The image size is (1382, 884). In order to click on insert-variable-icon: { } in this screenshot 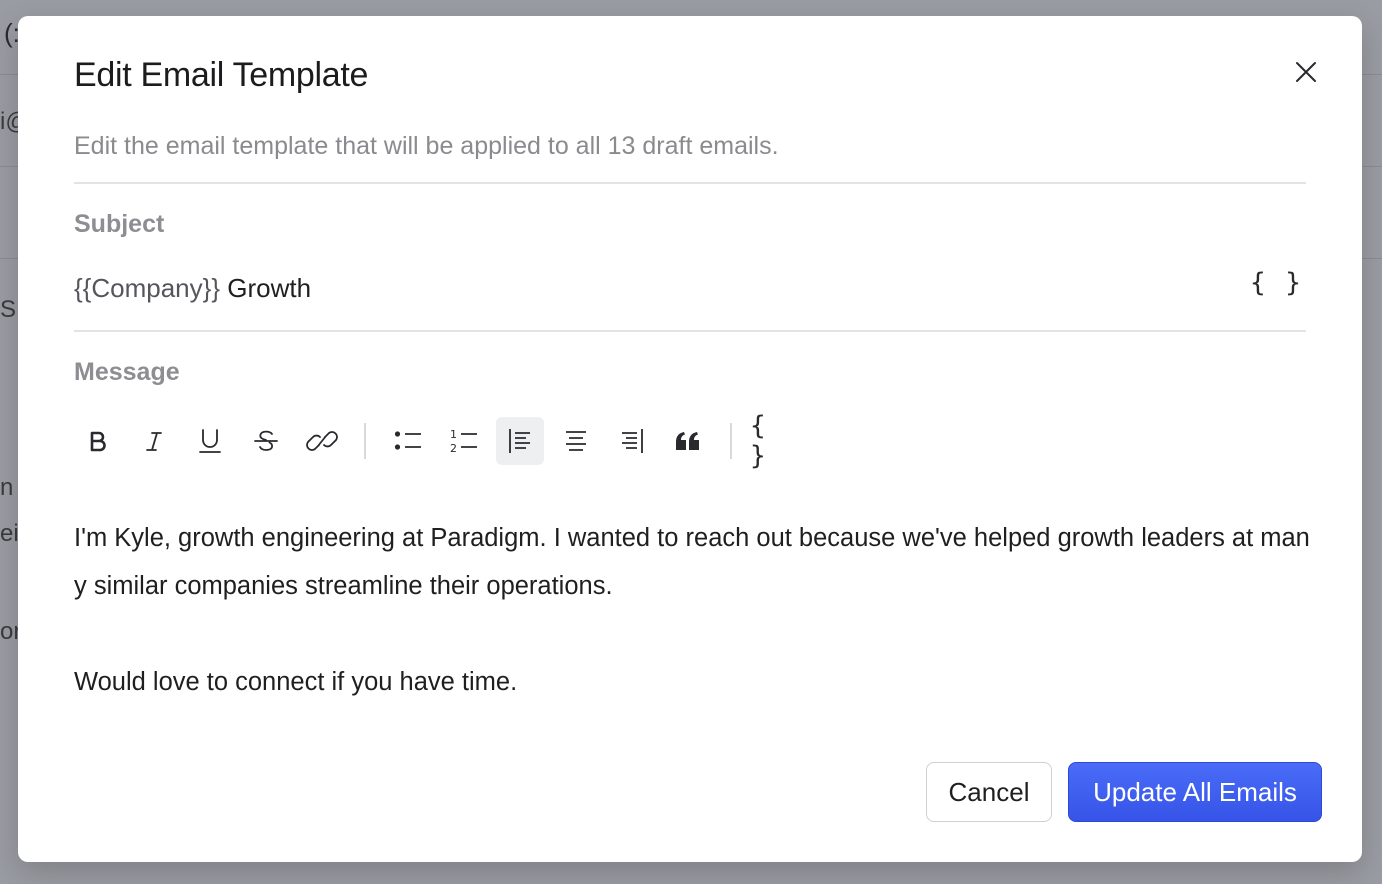, I will do `click(759, 441)`.